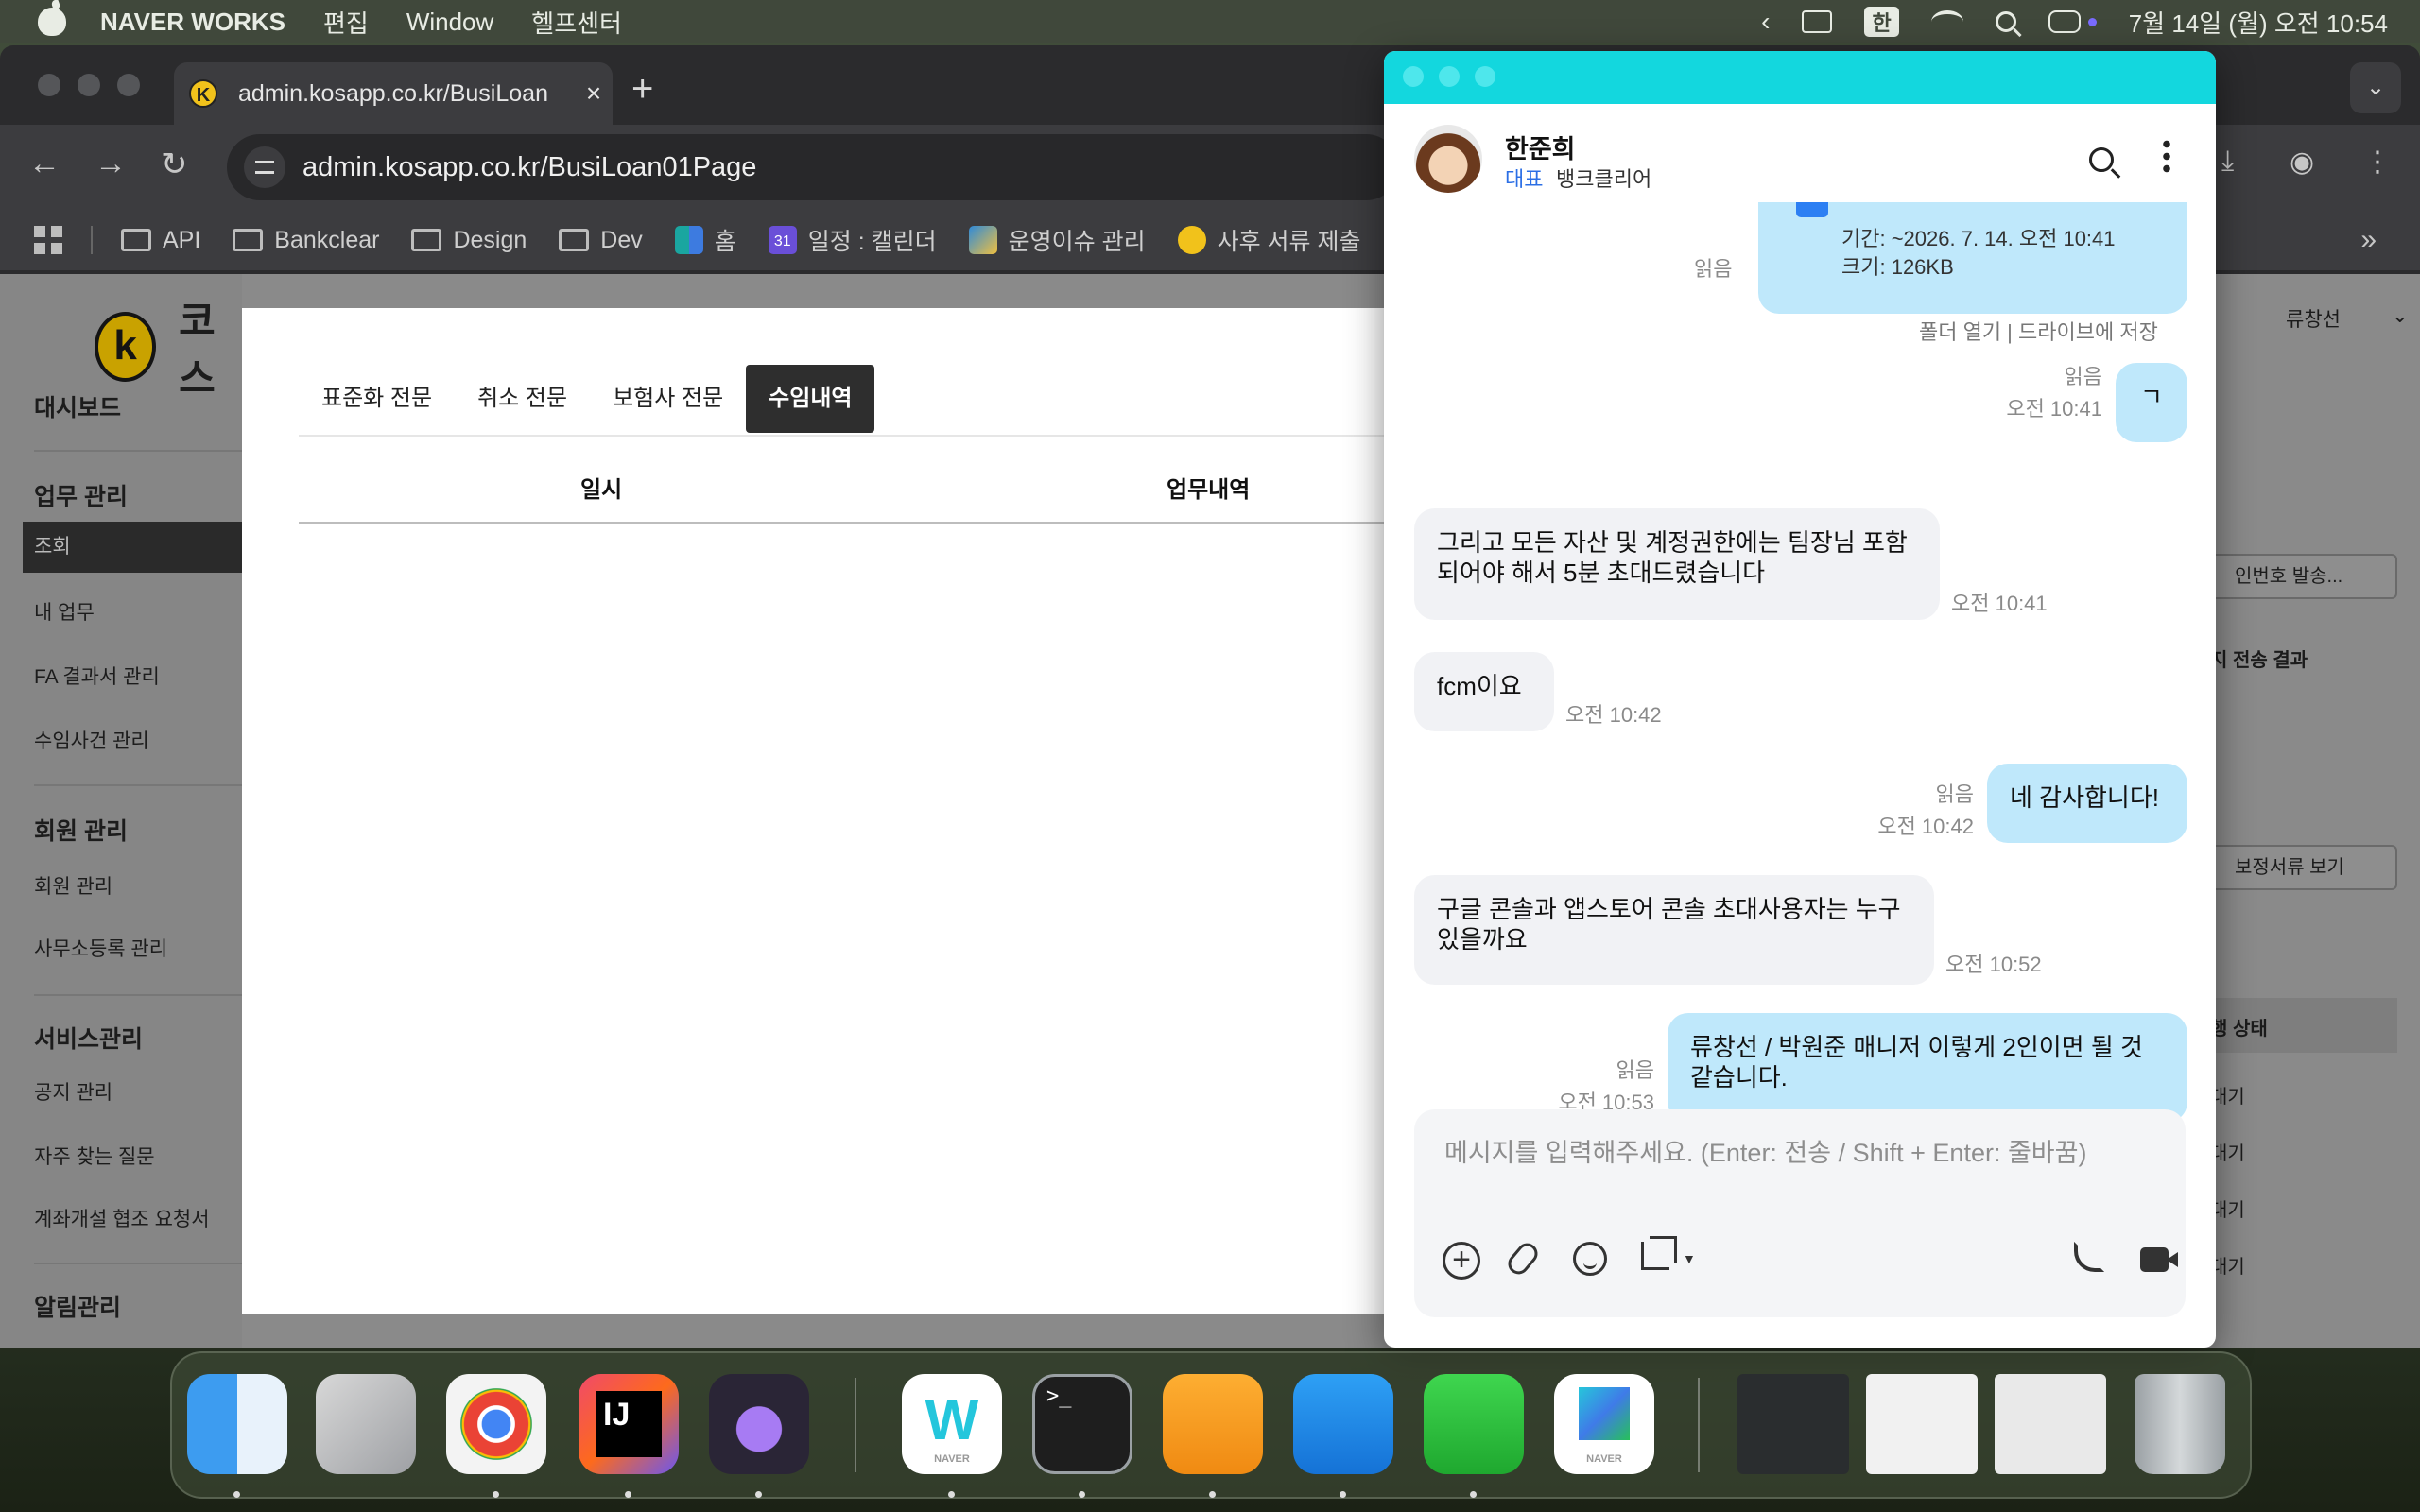 The width and height of the screenshot is (2420, 1512). What do you see at coordinates (97, 676) in the screenshot?
I see `sidebar-item-fa-results: FA 결과서 관리` at bounding box center [97, 676].